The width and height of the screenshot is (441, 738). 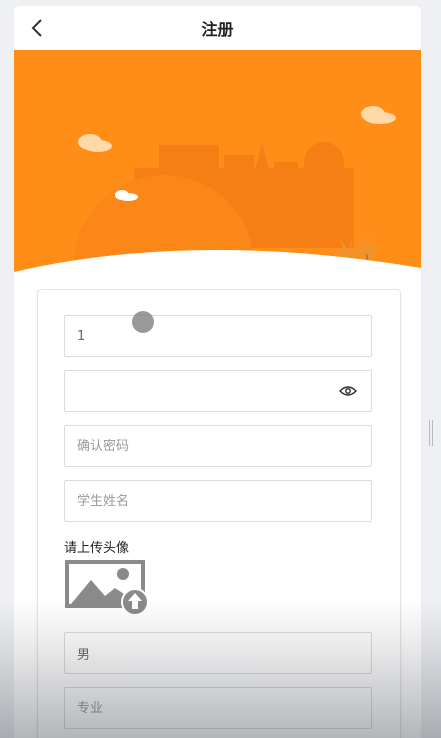 What do you see at coordinates (431, 433) in the screenshot?
I see `scroll-handle` at bounding box center [431, 433].